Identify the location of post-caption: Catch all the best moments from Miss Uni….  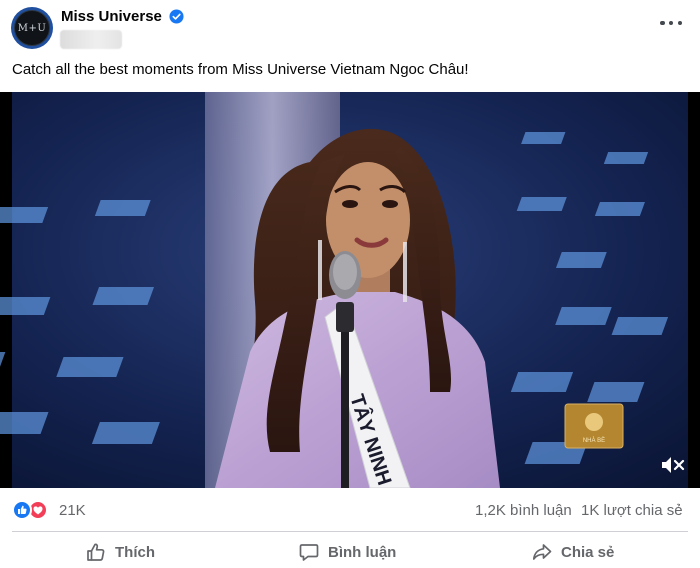
(240, 69).